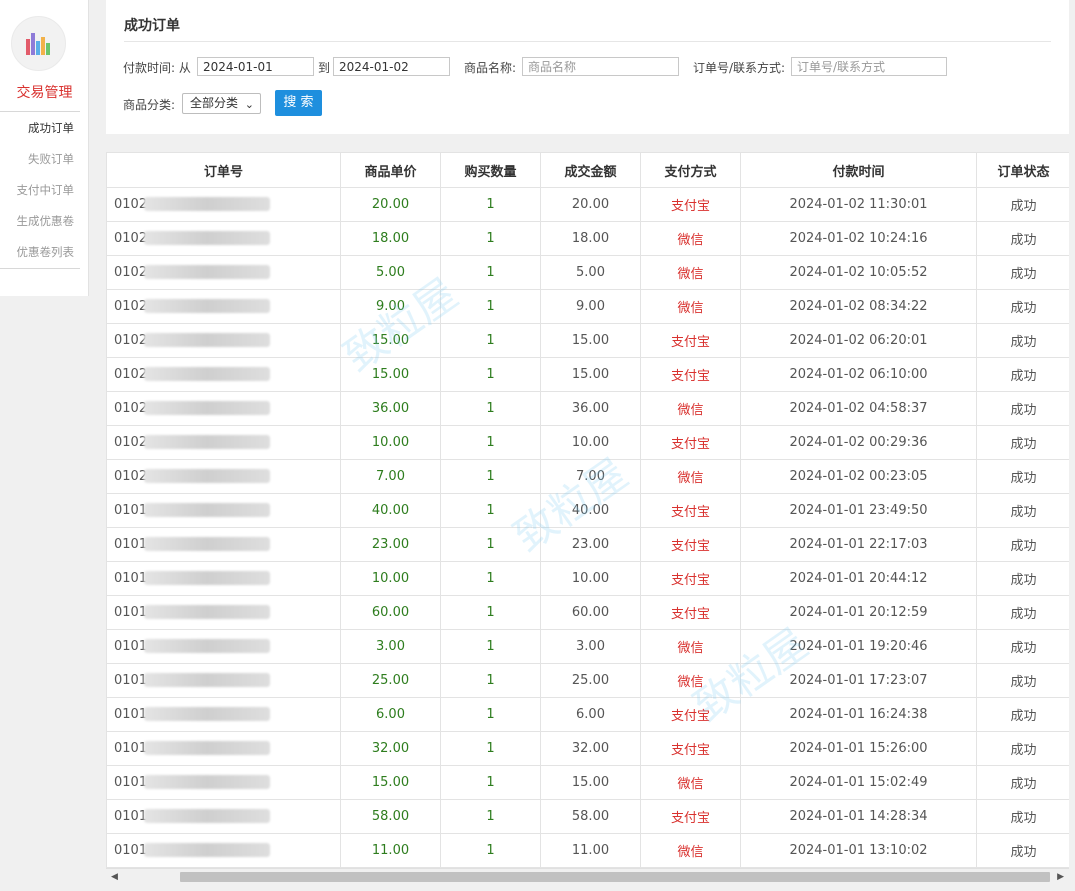 The height and width of the screenshot is (891, 1075). What do you see at coordinates (587, 850) in the screenshot?
I see `table-row: 0101 11.00 1 11.00 微信 2024-01-01 13:10:02 成功` at bounding box center [587, 850].